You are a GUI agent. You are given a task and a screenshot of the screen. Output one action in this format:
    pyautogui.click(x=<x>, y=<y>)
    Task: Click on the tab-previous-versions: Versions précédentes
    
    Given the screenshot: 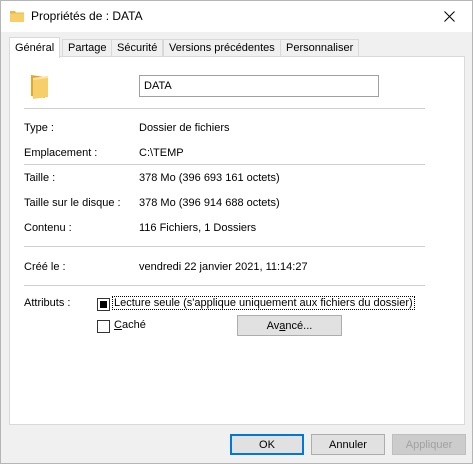 What is the action you would take?
    pyautogui.click(x=222, y=48)
    